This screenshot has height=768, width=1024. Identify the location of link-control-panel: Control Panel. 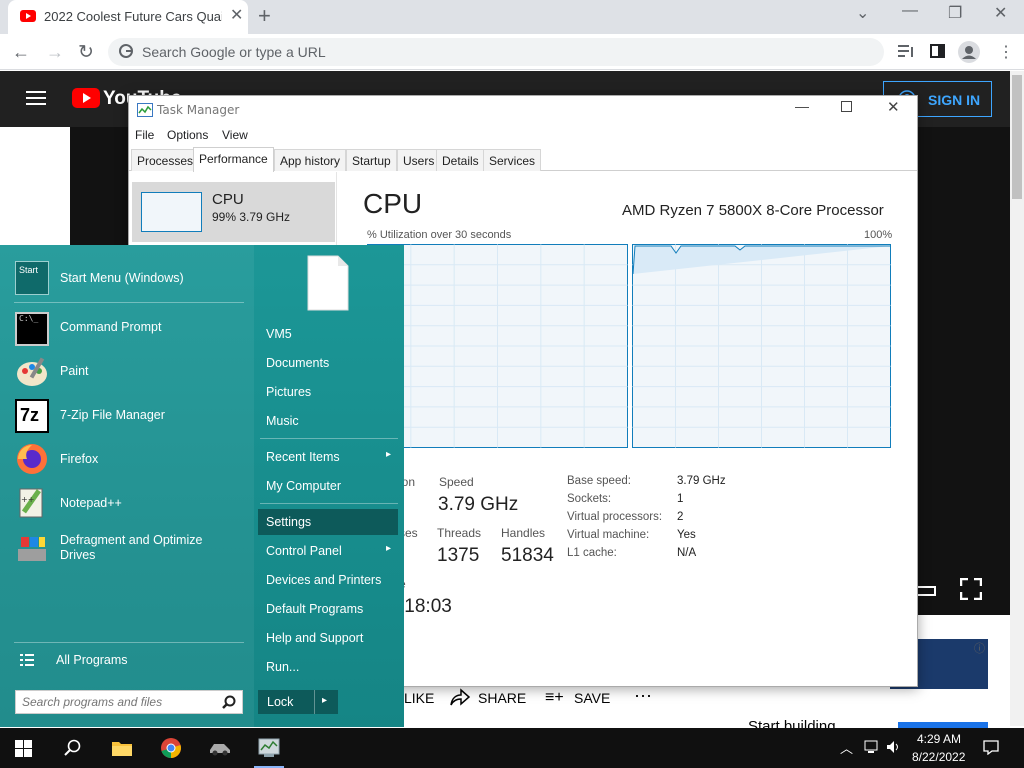
(304, 551).